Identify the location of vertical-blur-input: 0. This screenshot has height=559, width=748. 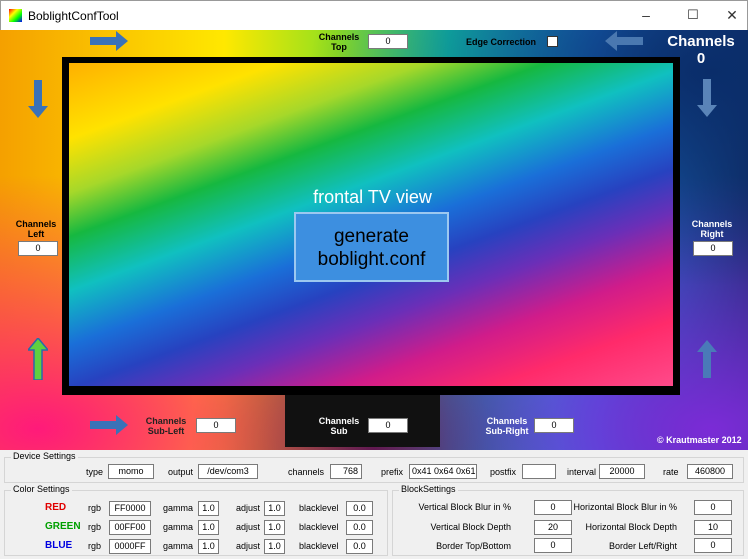
(553, 507).